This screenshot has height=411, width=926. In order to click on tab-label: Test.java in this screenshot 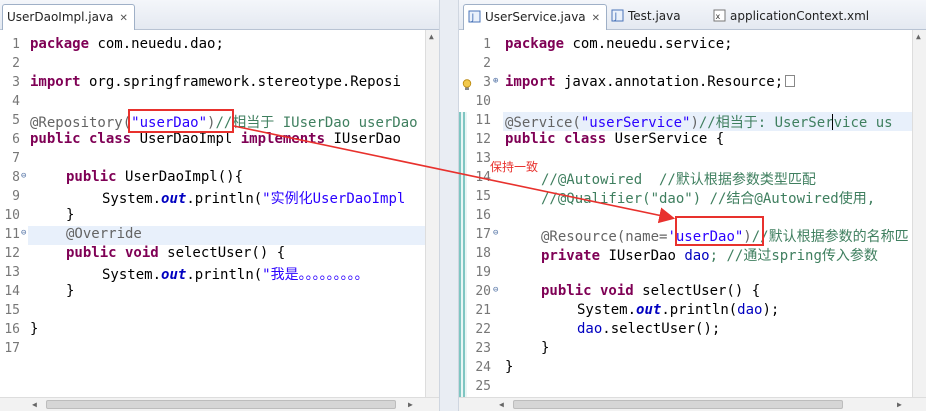, I will do `click(654, 16)`.